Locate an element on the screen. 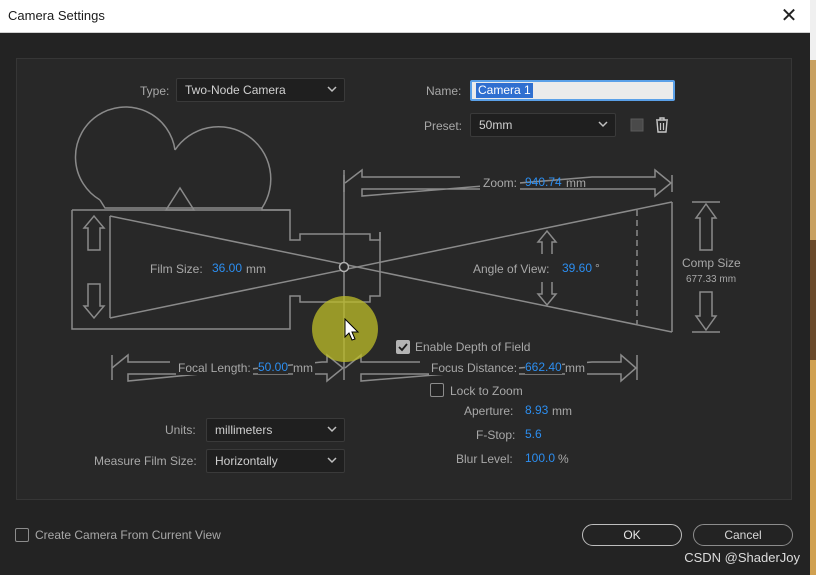 Image resolution: width=816 pixels, height=575 pixels. aperture-value: 8.93 is located at coordinates (536, 410).